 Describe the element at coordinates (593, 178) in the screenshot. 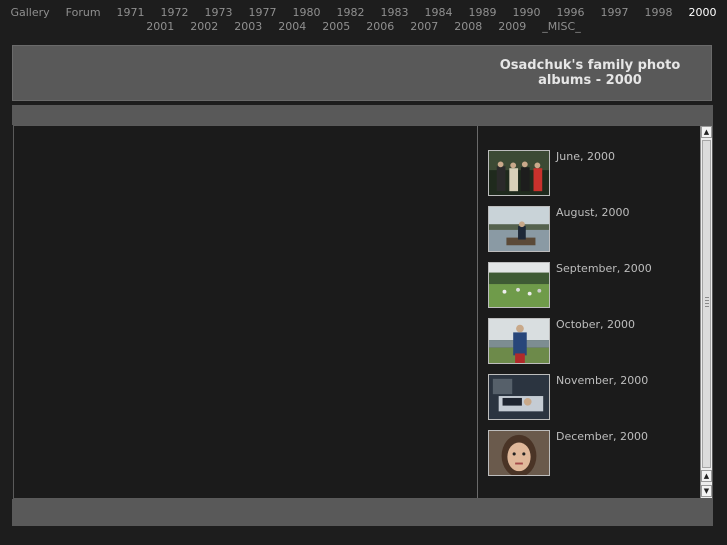

I see `album-item-june: June, 2000` at that location.